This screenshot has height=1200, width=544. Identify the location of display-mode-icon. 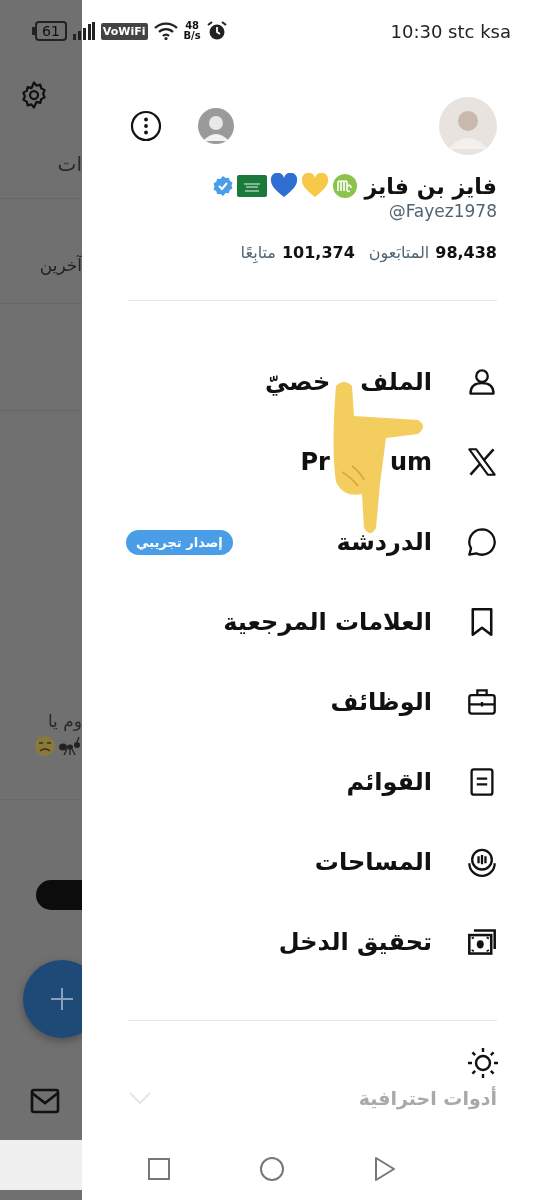
(483, 1063).